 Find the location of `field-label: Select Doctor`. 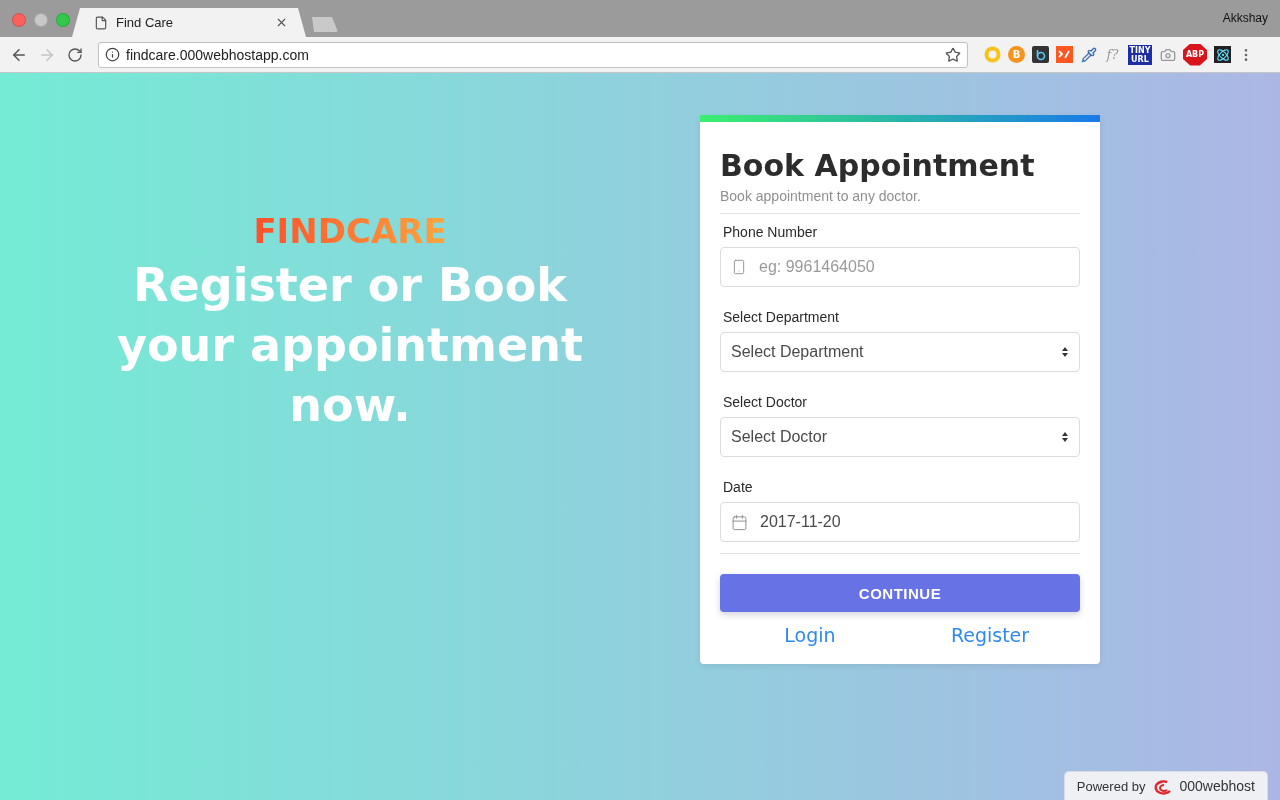

field-label: Select Doctor is located at coordinates (765, 402).